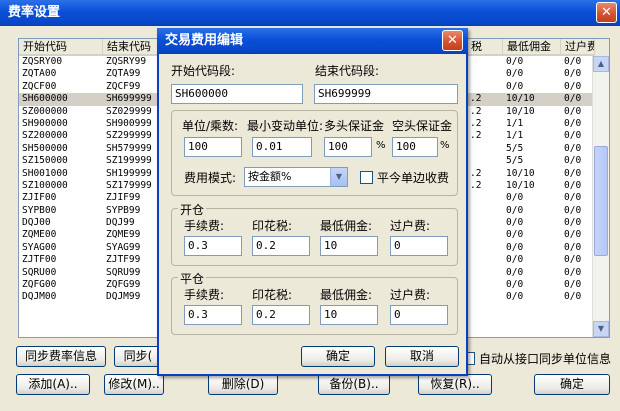  What do you see at coordinates (272, 295) in the screenshot?
I see `close-stamp-tax-label: 印花税:` at bounding box center [272, 295].